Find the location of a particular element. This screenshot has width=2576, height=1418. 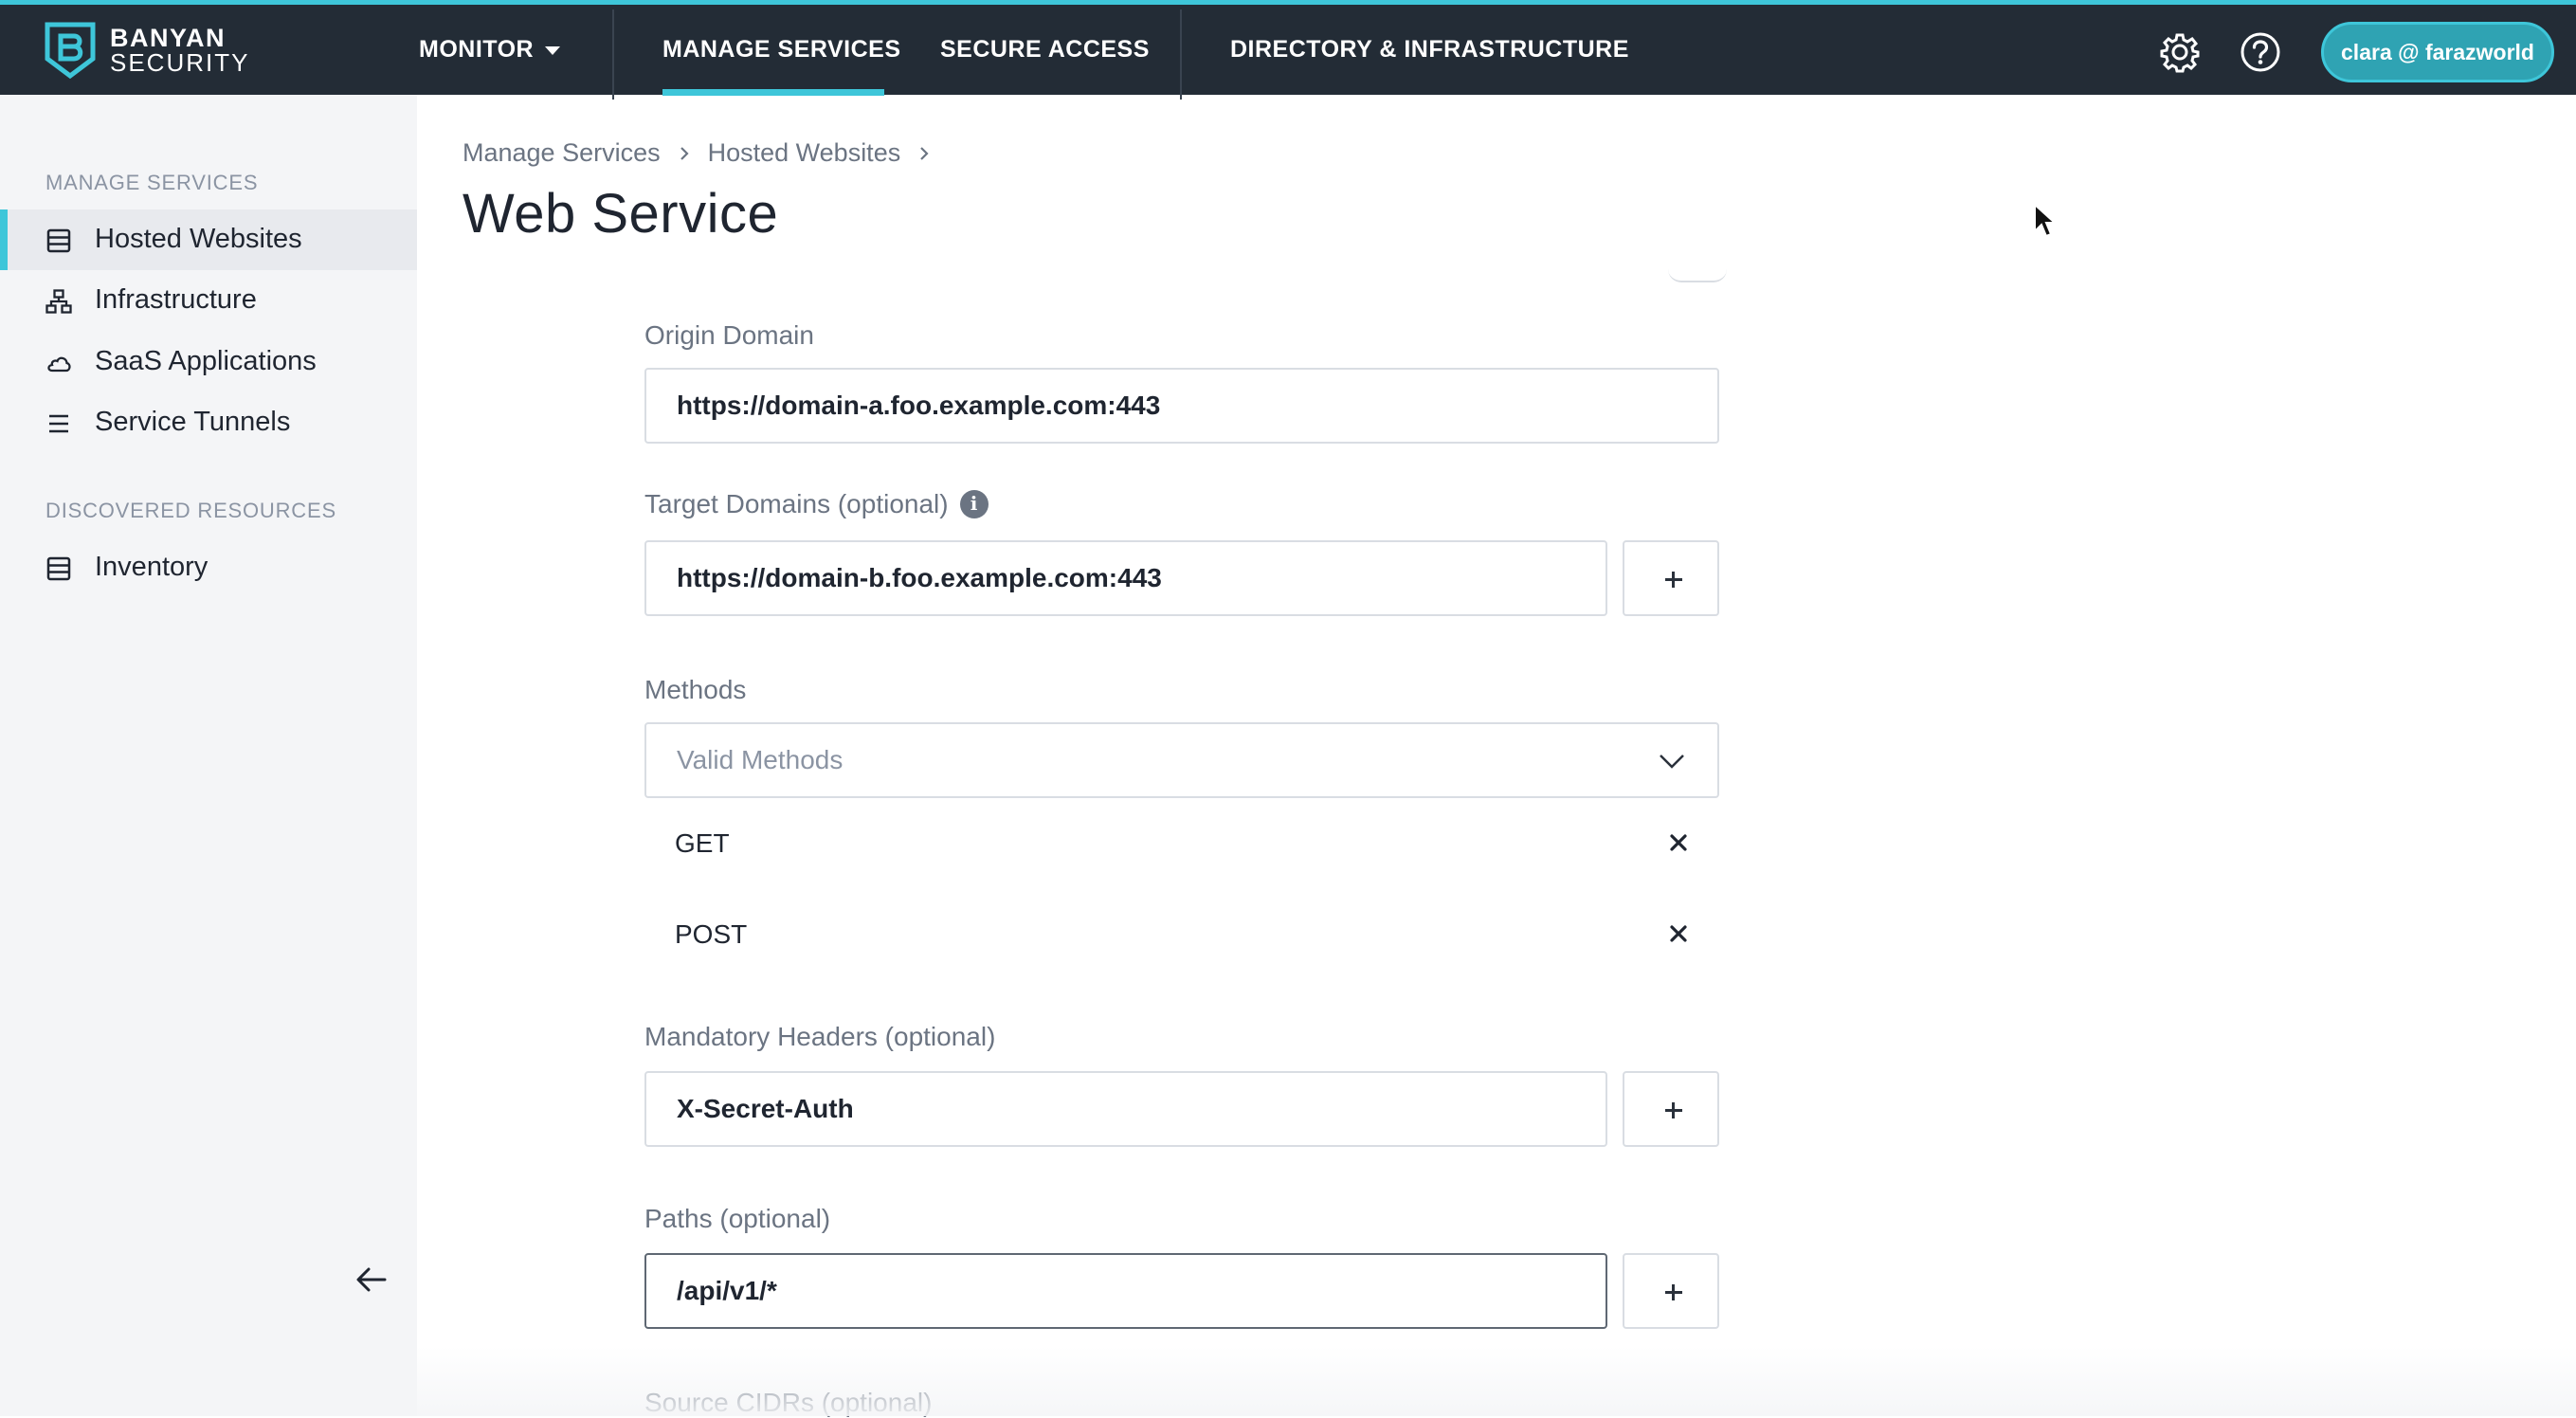

arrow-left-icon is located at coordinates (371, 1279).